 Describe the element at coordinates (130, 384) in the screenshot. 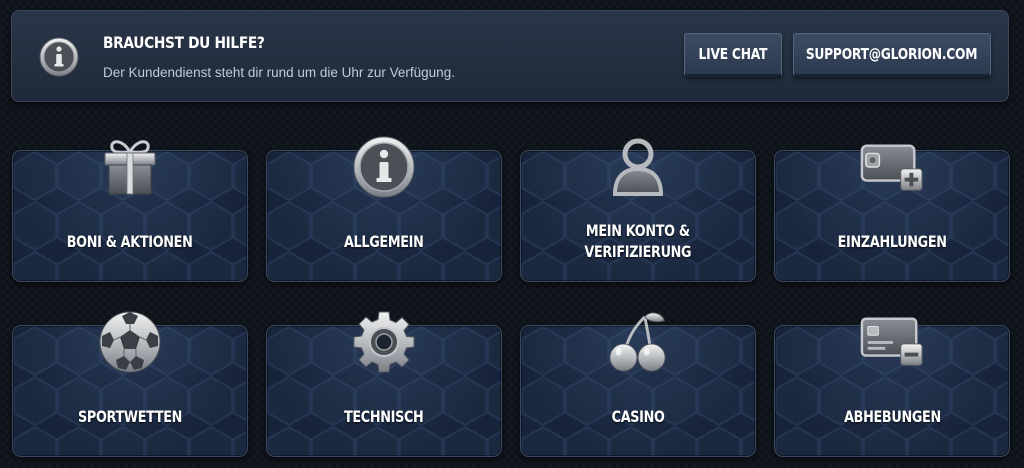

I see `category-card-sports: SPORTWETTEN` at that location.